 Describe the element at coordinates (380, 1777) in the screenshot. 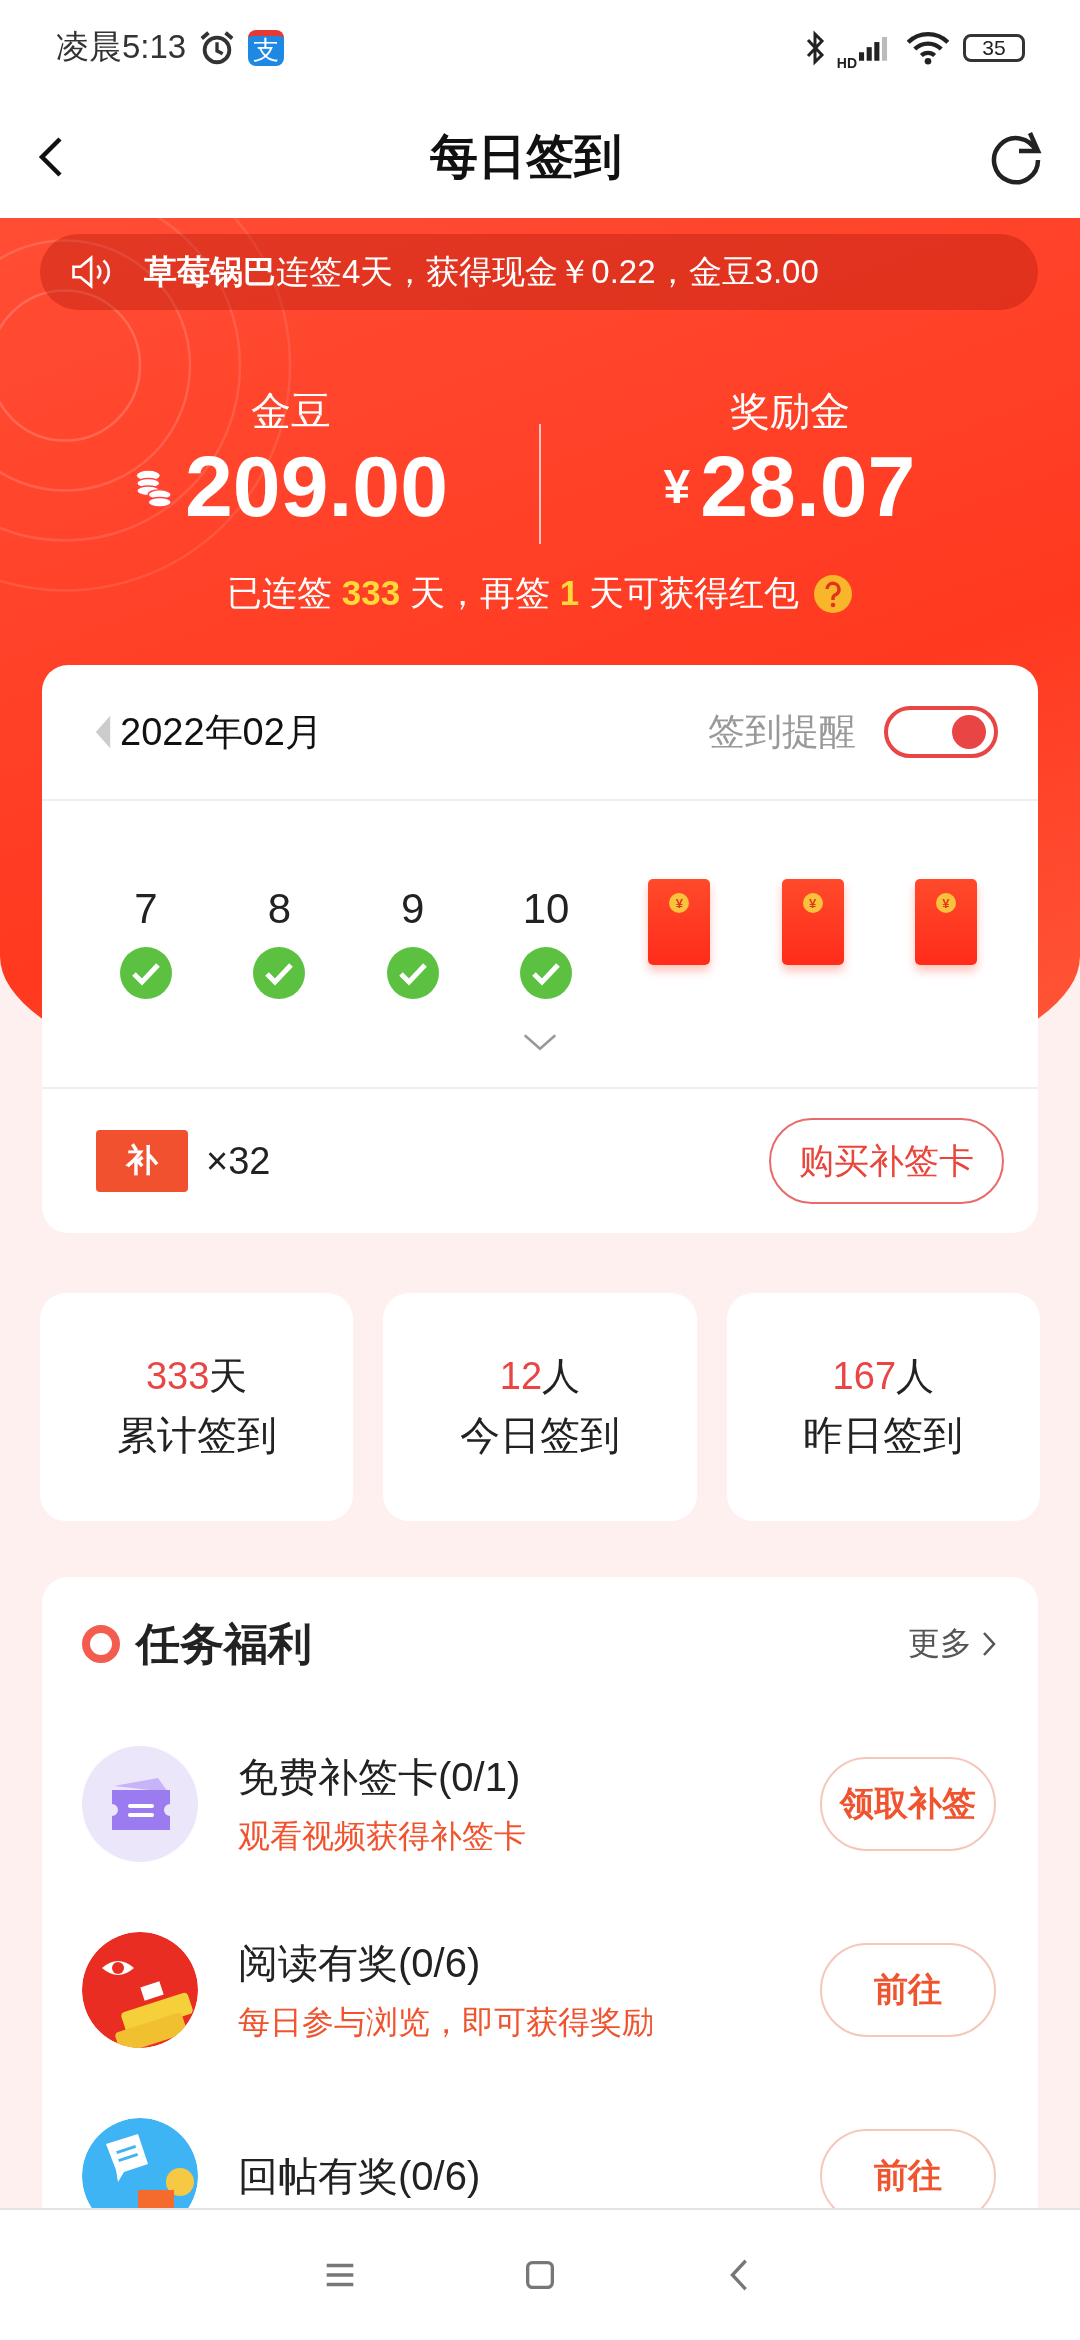

I see `task-title: 免费补签卡(0/1)` at that location.